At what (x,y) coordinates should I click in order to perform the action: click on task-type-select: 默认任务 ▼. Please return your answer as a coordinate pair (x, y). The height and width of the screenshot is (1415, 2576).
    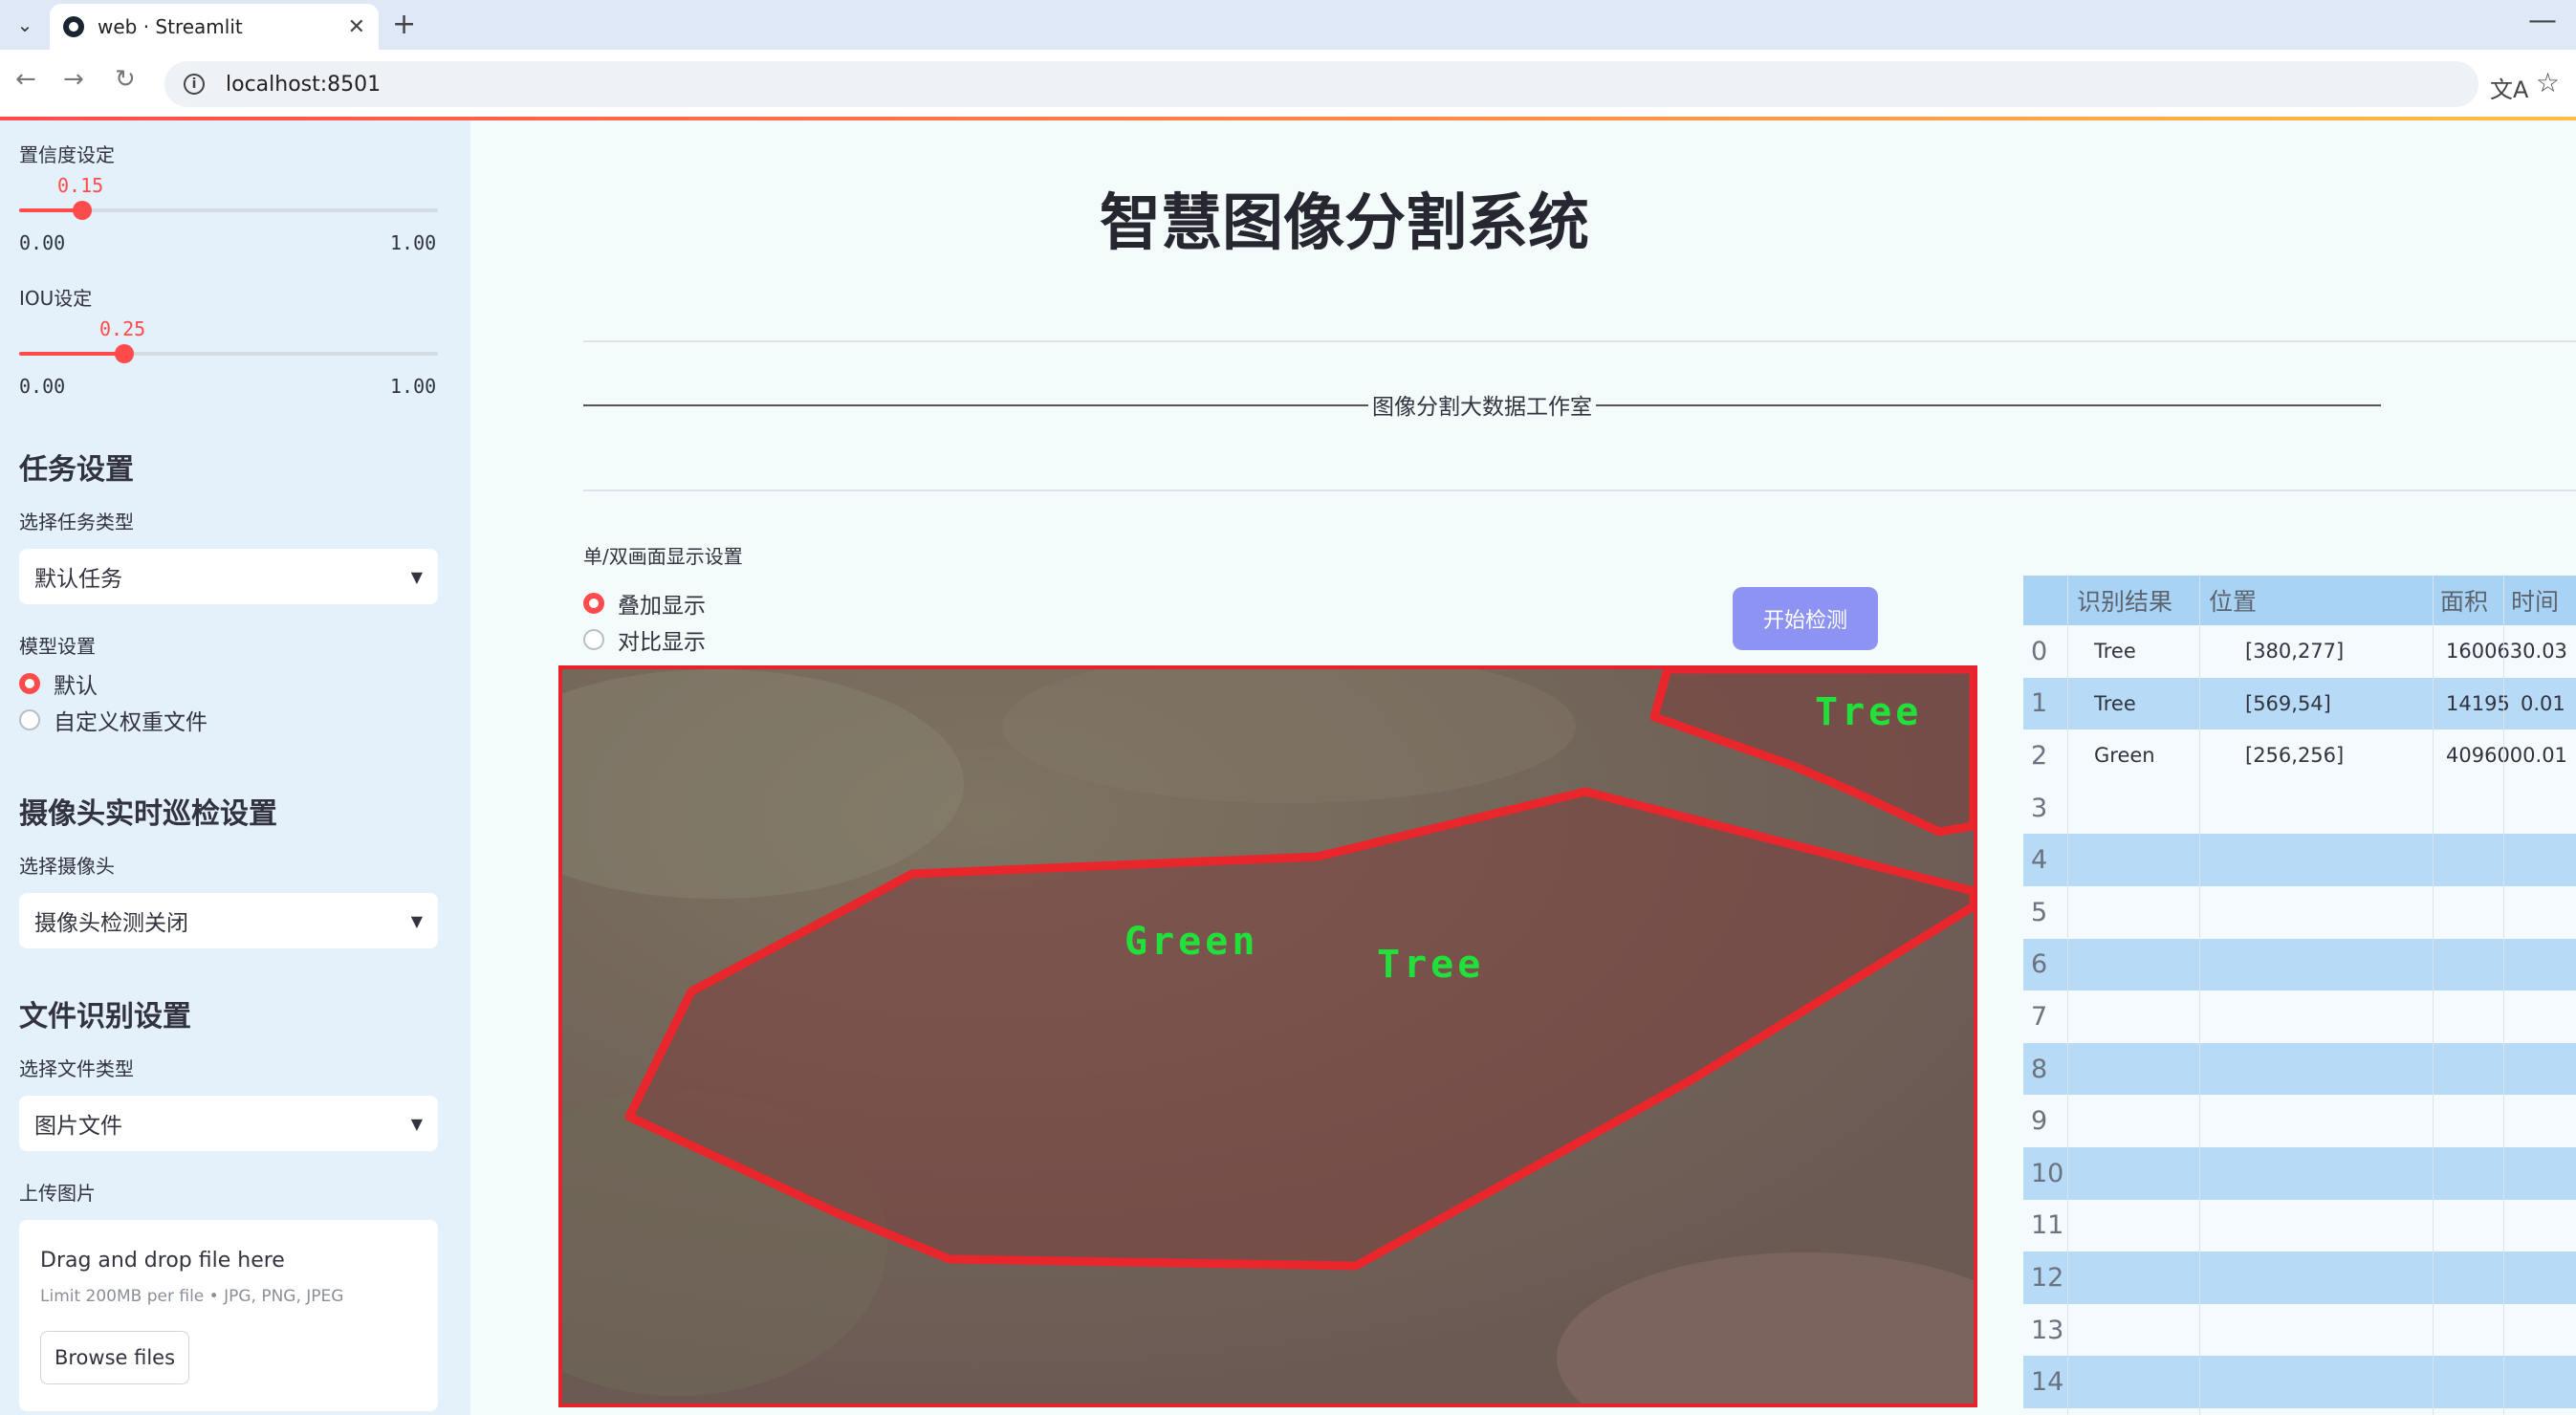
    Looking at the image, I should click on (228, 577).